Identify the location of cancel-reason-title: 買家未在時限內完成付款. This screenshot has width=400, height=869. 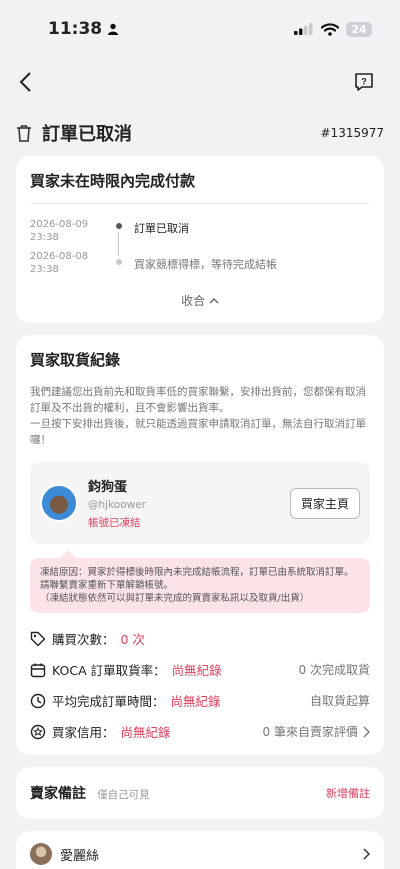
(113, 181).